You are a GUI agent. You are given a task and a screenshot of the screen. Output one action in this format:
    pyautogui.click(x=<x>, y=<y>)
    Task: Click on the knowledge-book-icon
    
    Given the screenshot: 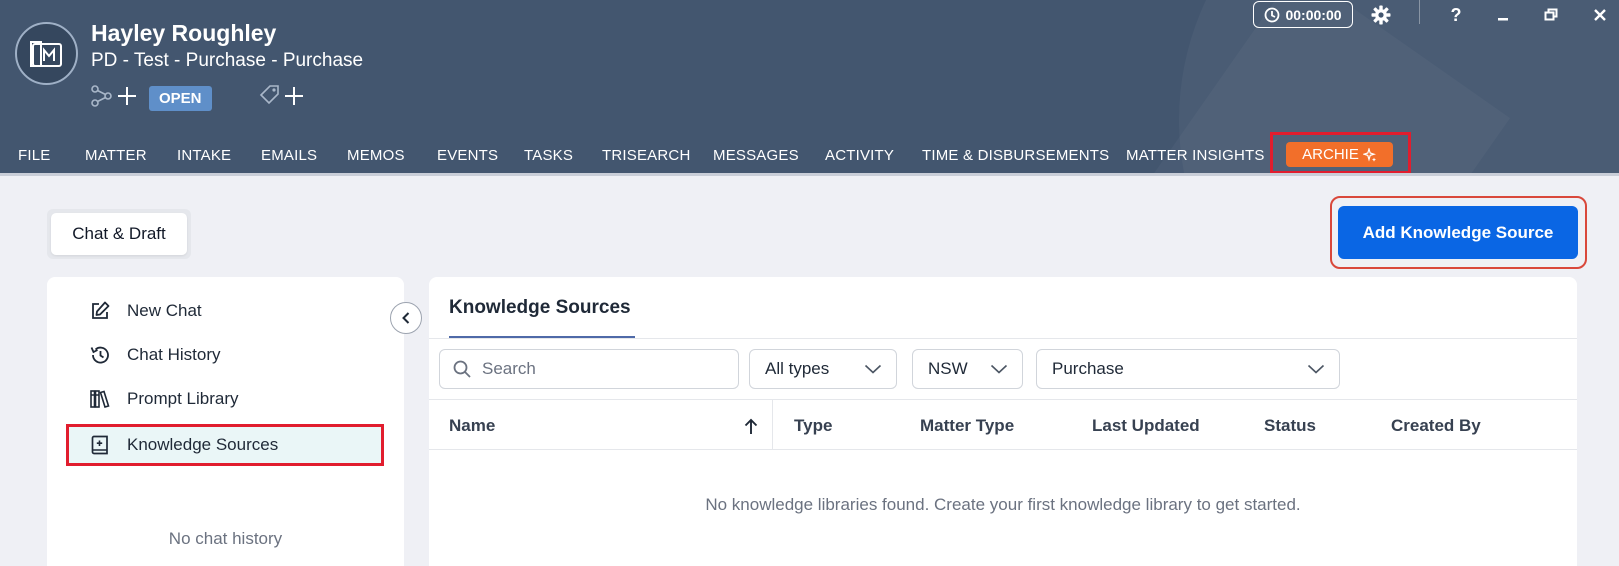 What is the action you would take?
    pyautogui.click(x=99, y=445)
    